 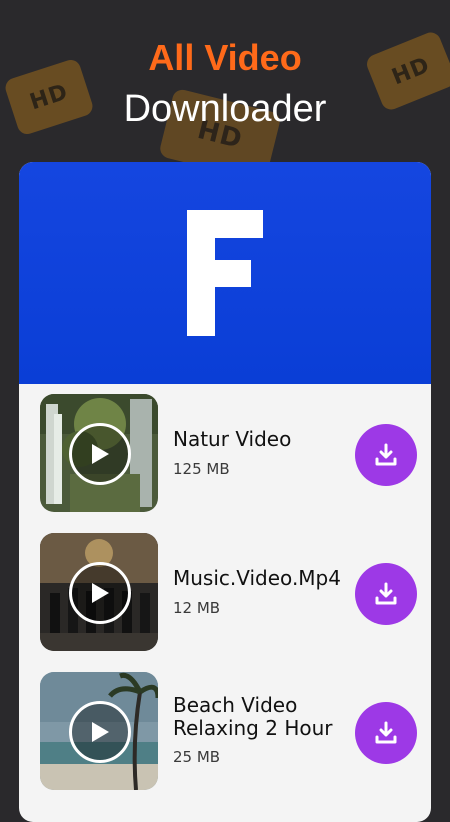 What do you see at coordinates (225, 109) in the screenshot?
I see `headline: Downloader` at bounding box center [225, 109].